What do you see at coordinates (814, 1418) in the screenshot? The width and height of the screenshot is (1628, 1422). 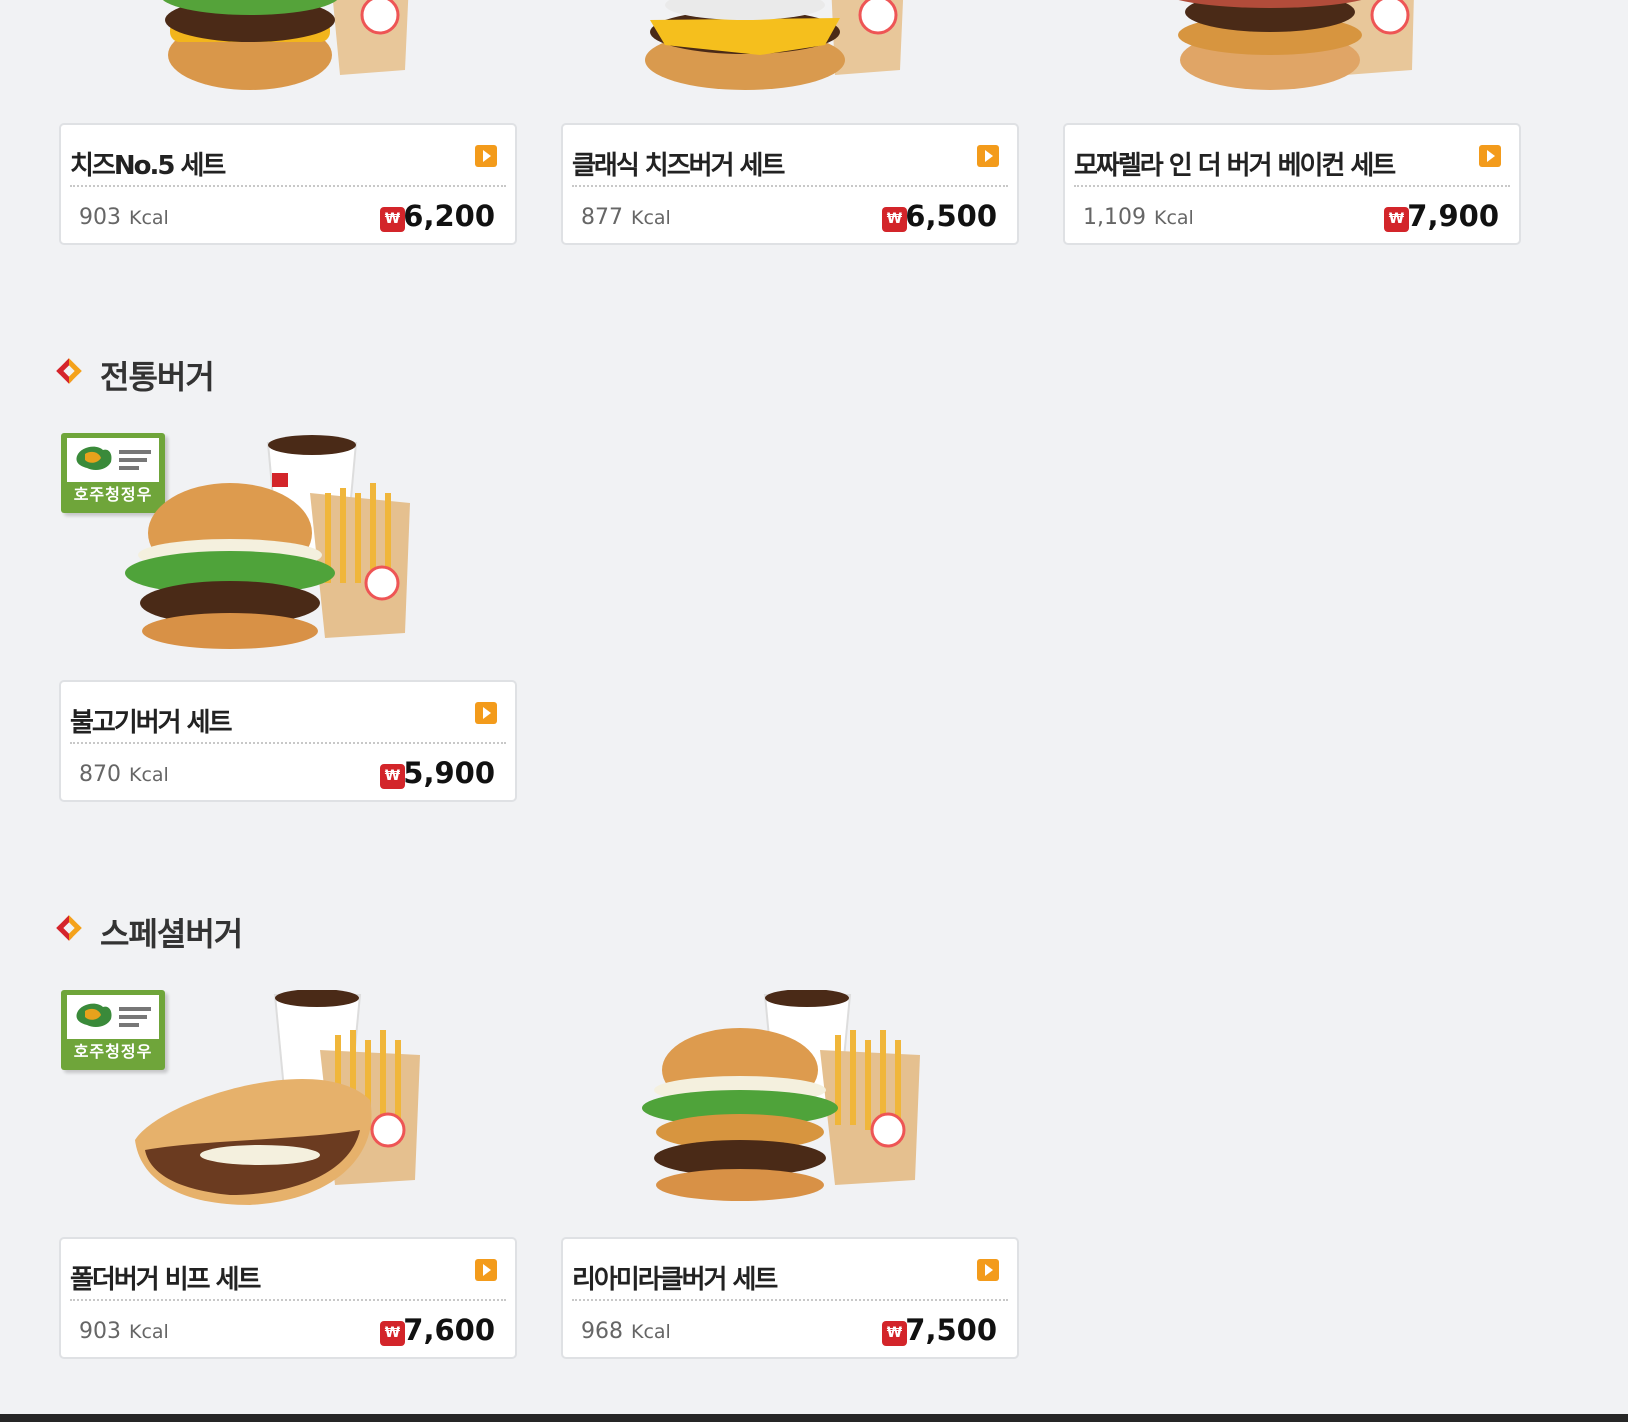 I see `window-bottom-edge` at bounding box center [814, 1418].